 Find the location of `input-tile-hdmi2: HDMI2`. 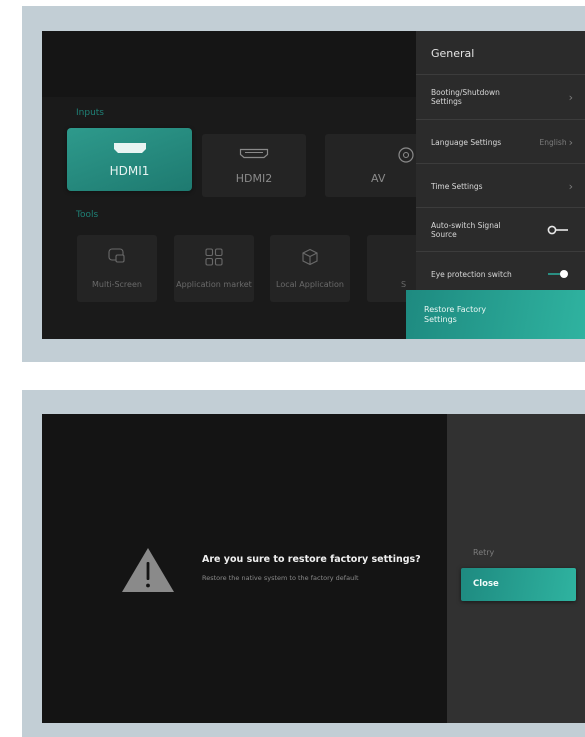

input-tile-hdmi2: HDMI2 is located at coordinates (254, 165).